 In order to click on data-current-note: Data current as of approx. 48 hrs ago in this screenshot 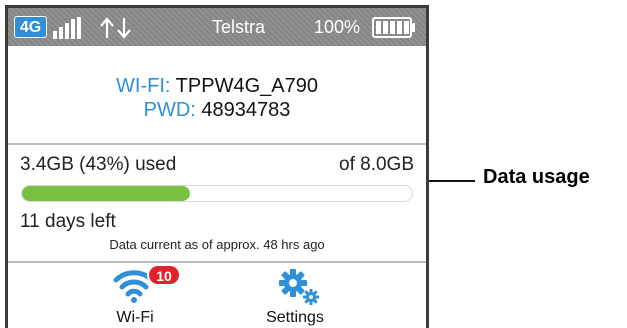, I will do `click(217, 244)`.